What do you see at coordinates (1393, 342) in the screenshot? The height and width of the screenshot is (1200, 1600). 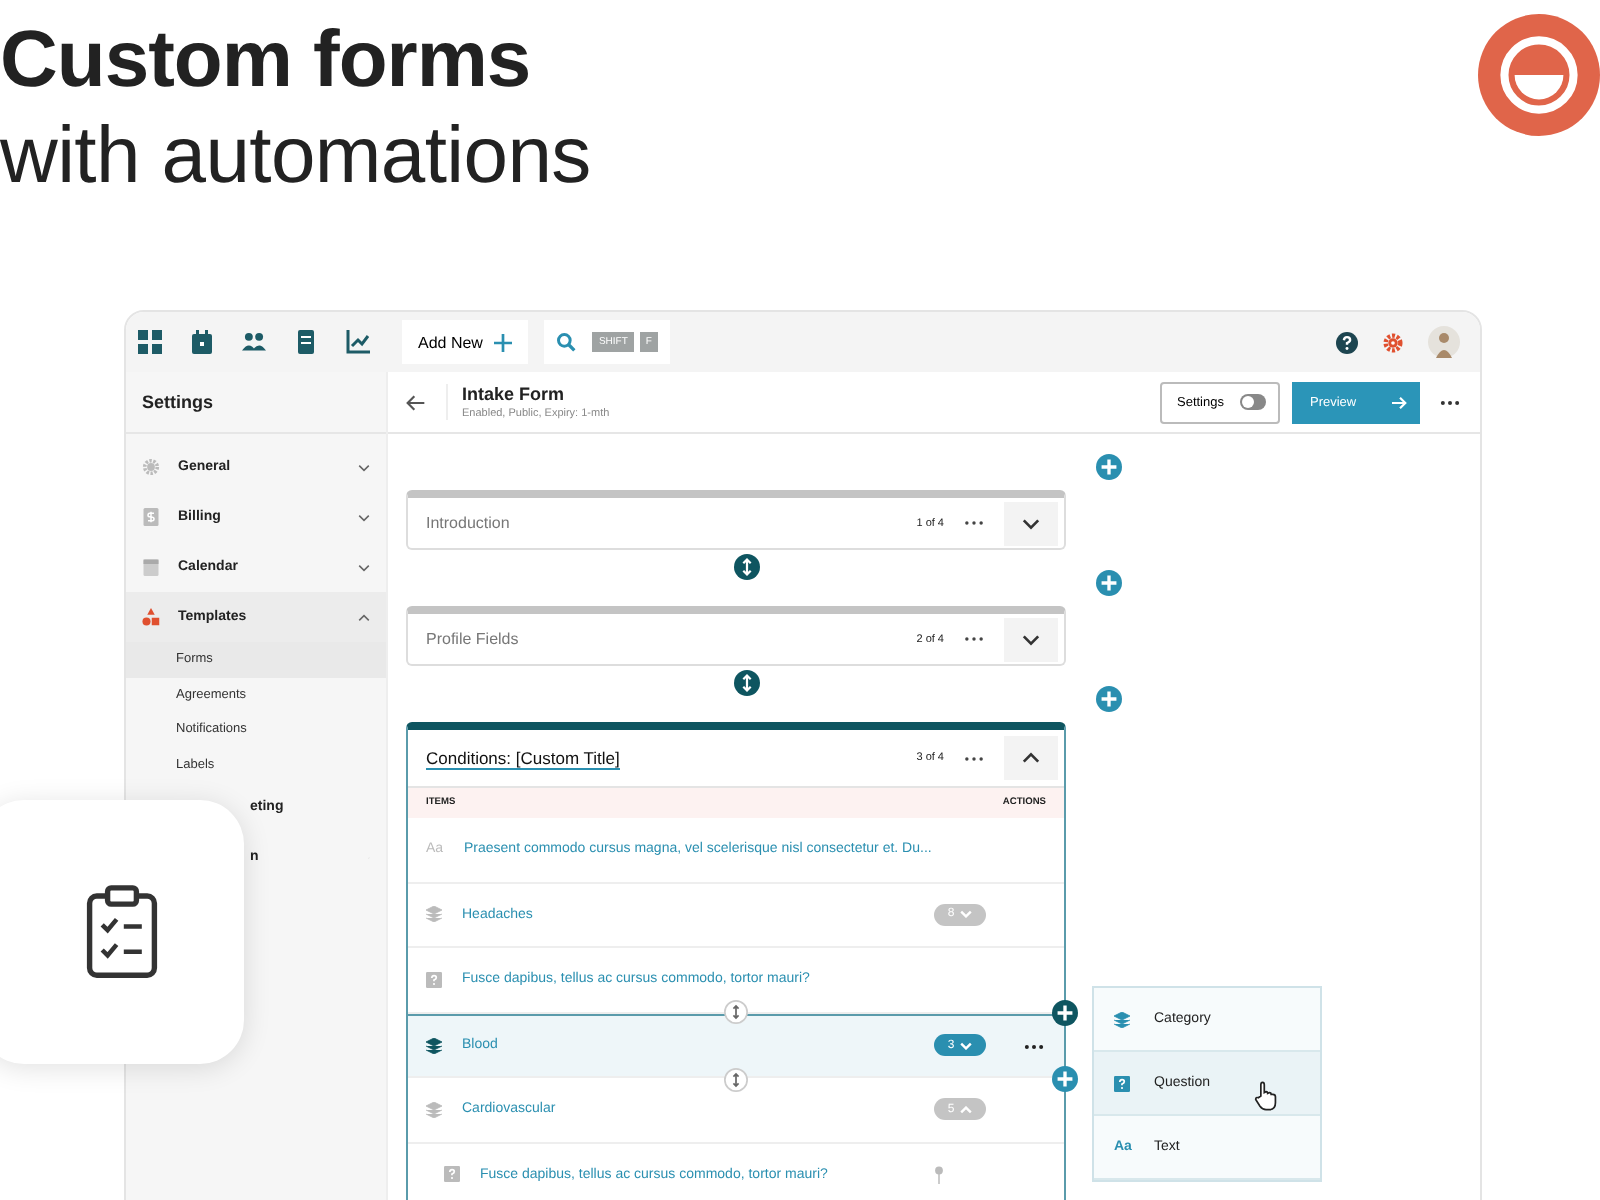 I see `settings-icon` at bounding box center [1393, 342].